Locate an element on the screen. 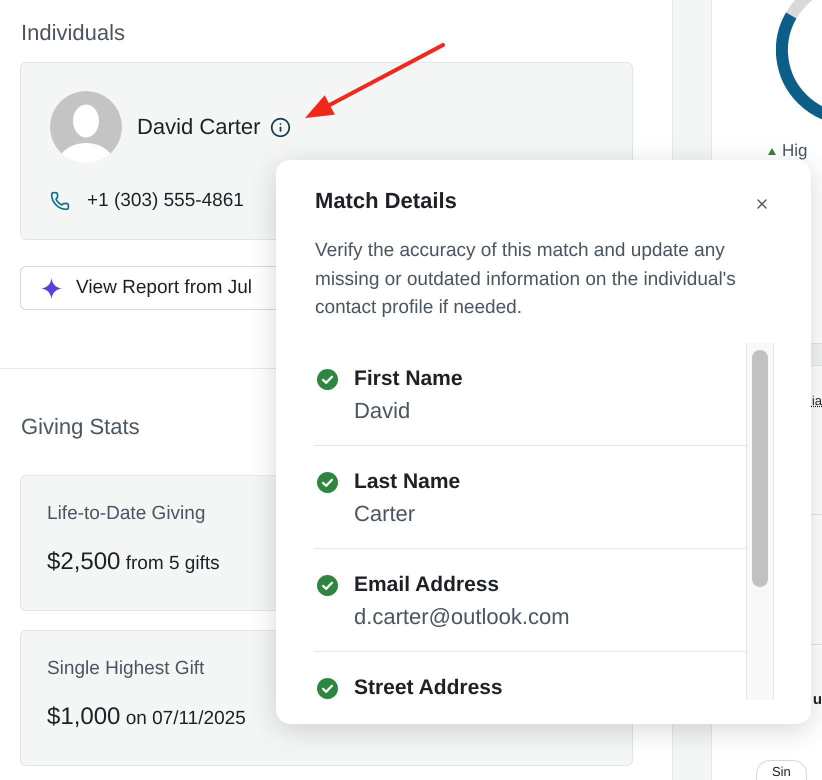 This screenshot has width=822, height=780. section-heading: Individuals is located at coordinates (73, 33).